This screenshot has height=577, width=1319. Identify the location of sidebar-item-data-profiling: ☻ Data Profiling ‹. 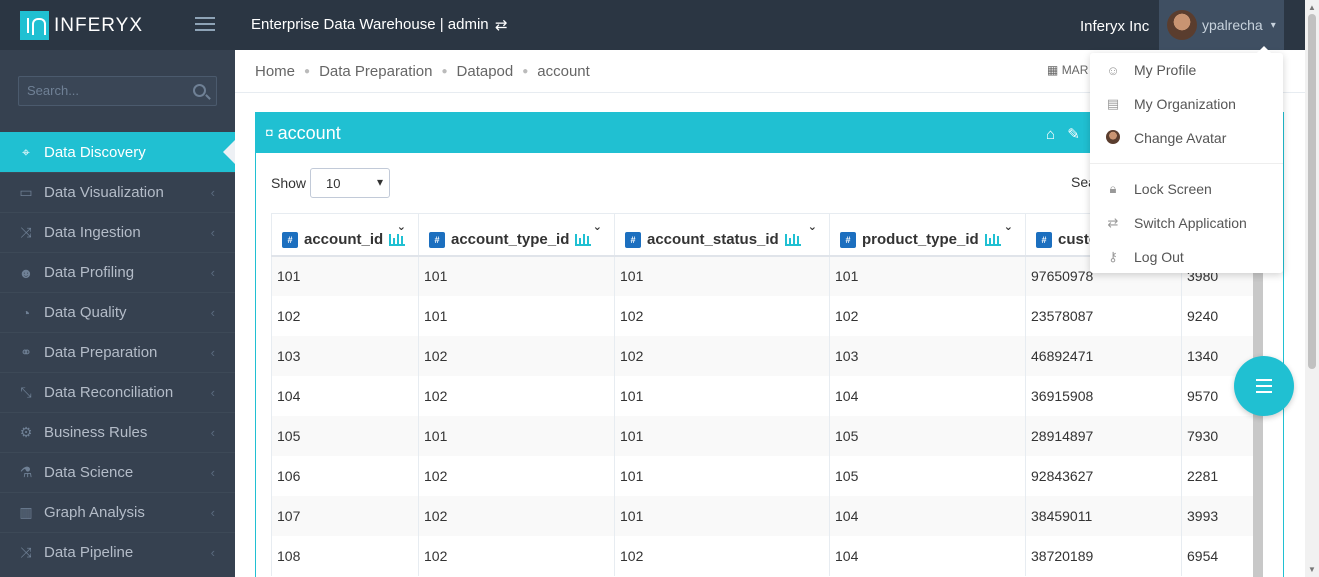
(117, 272).